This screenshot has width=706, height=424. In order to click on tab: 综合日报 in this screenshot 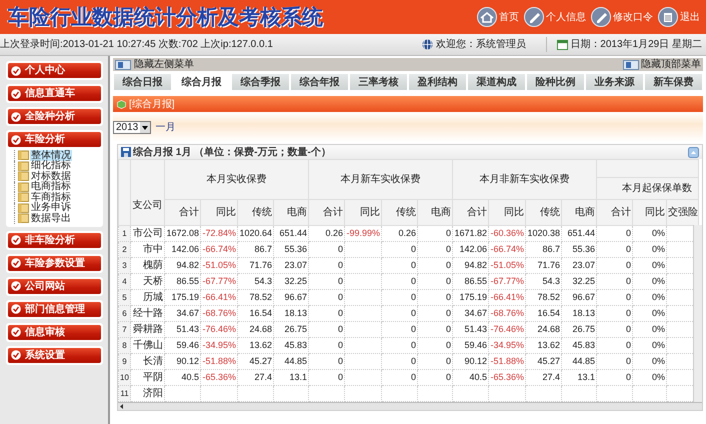, I will do `click(142, 82)`.